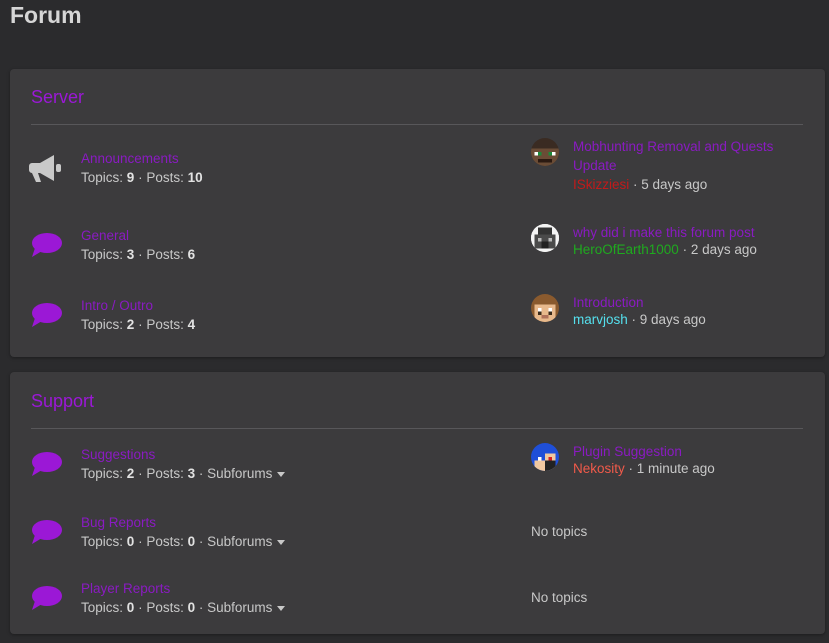 The height and width of the screenshot is (643, 829). What do you see at coordinates (640, 184) in the screenshot?
I see `latest-post-meta: ISkizziesi · 5 days ago` at bounding box center [640, 184].